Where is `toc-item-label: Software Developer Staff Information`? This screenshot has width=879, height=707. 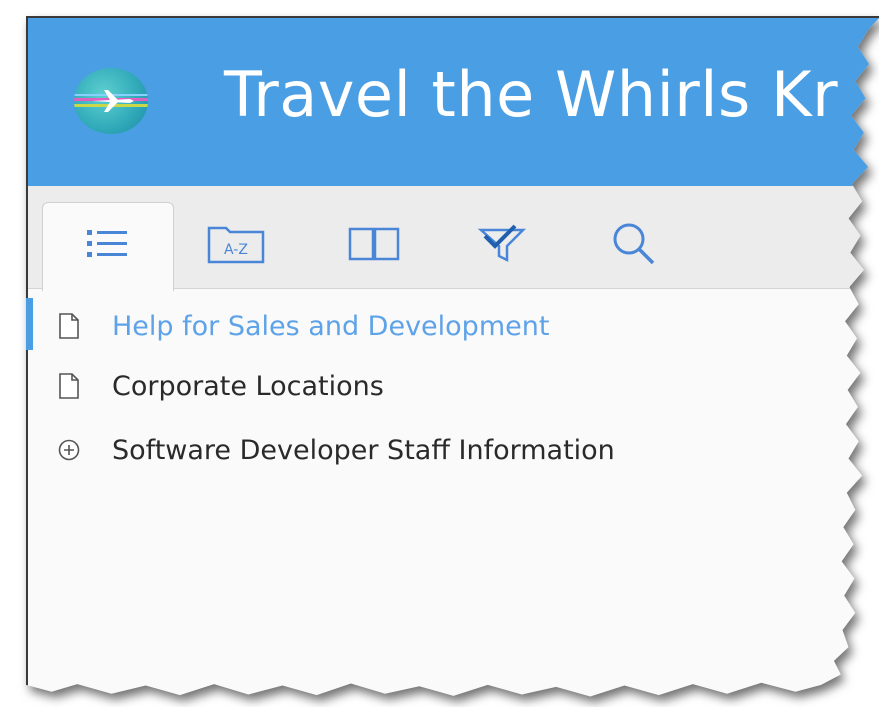 toc-item-label: Software Developer Staff Information is located at coordinates (363, 450).